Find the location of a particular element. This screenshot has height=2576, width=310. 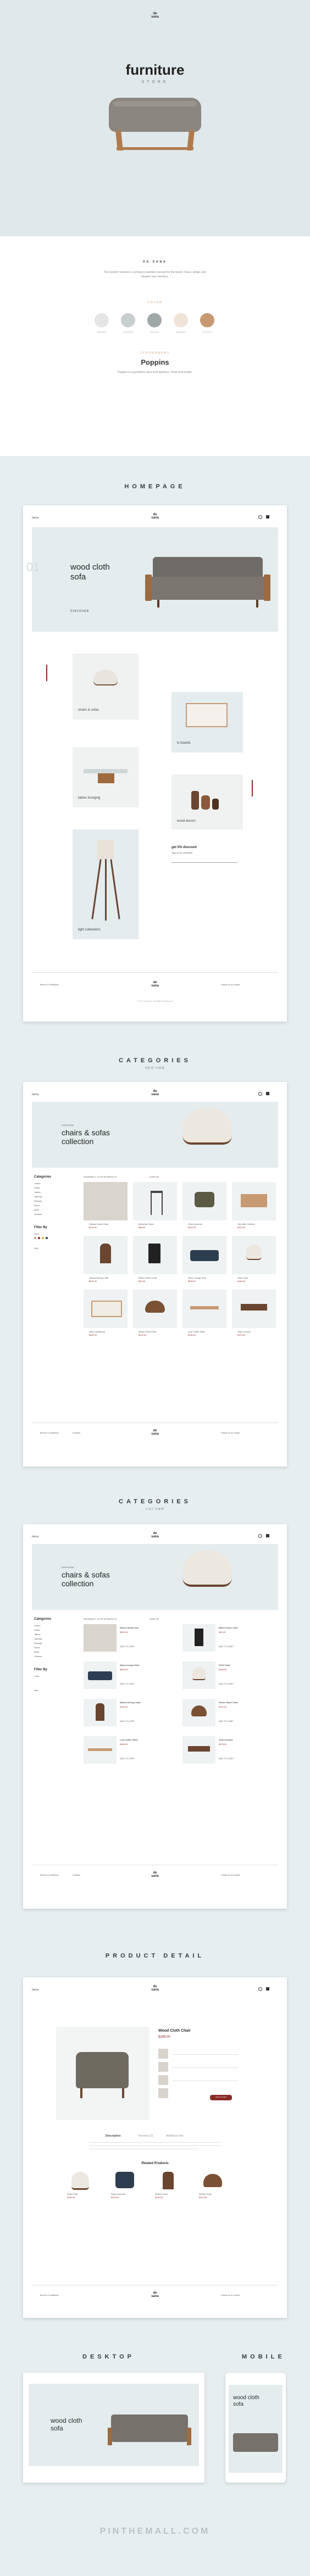

cg-footer-right: Follow us on social is located at coordinates (230, 1433).